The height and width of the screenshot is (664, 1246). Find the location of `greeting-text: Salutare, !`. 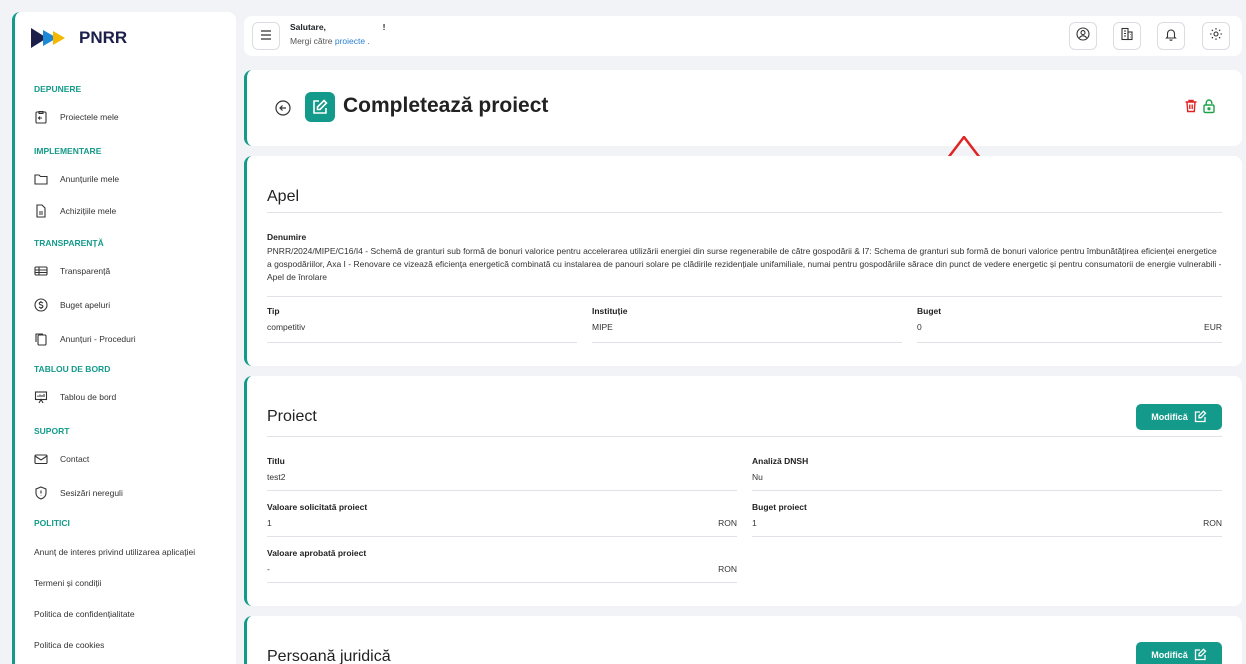

greeting-text: Salutare, ! is located at coordinates (338, 27).